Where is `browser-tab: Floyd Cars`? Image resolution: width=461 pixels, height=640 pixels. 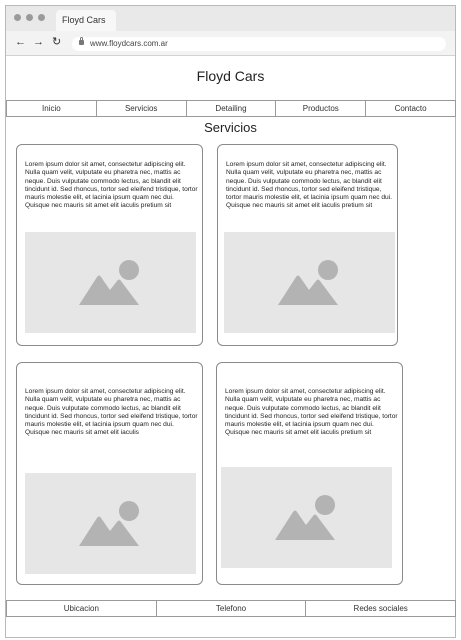
browser-tab: Floyd Cars is located at coordinates (86, 20).